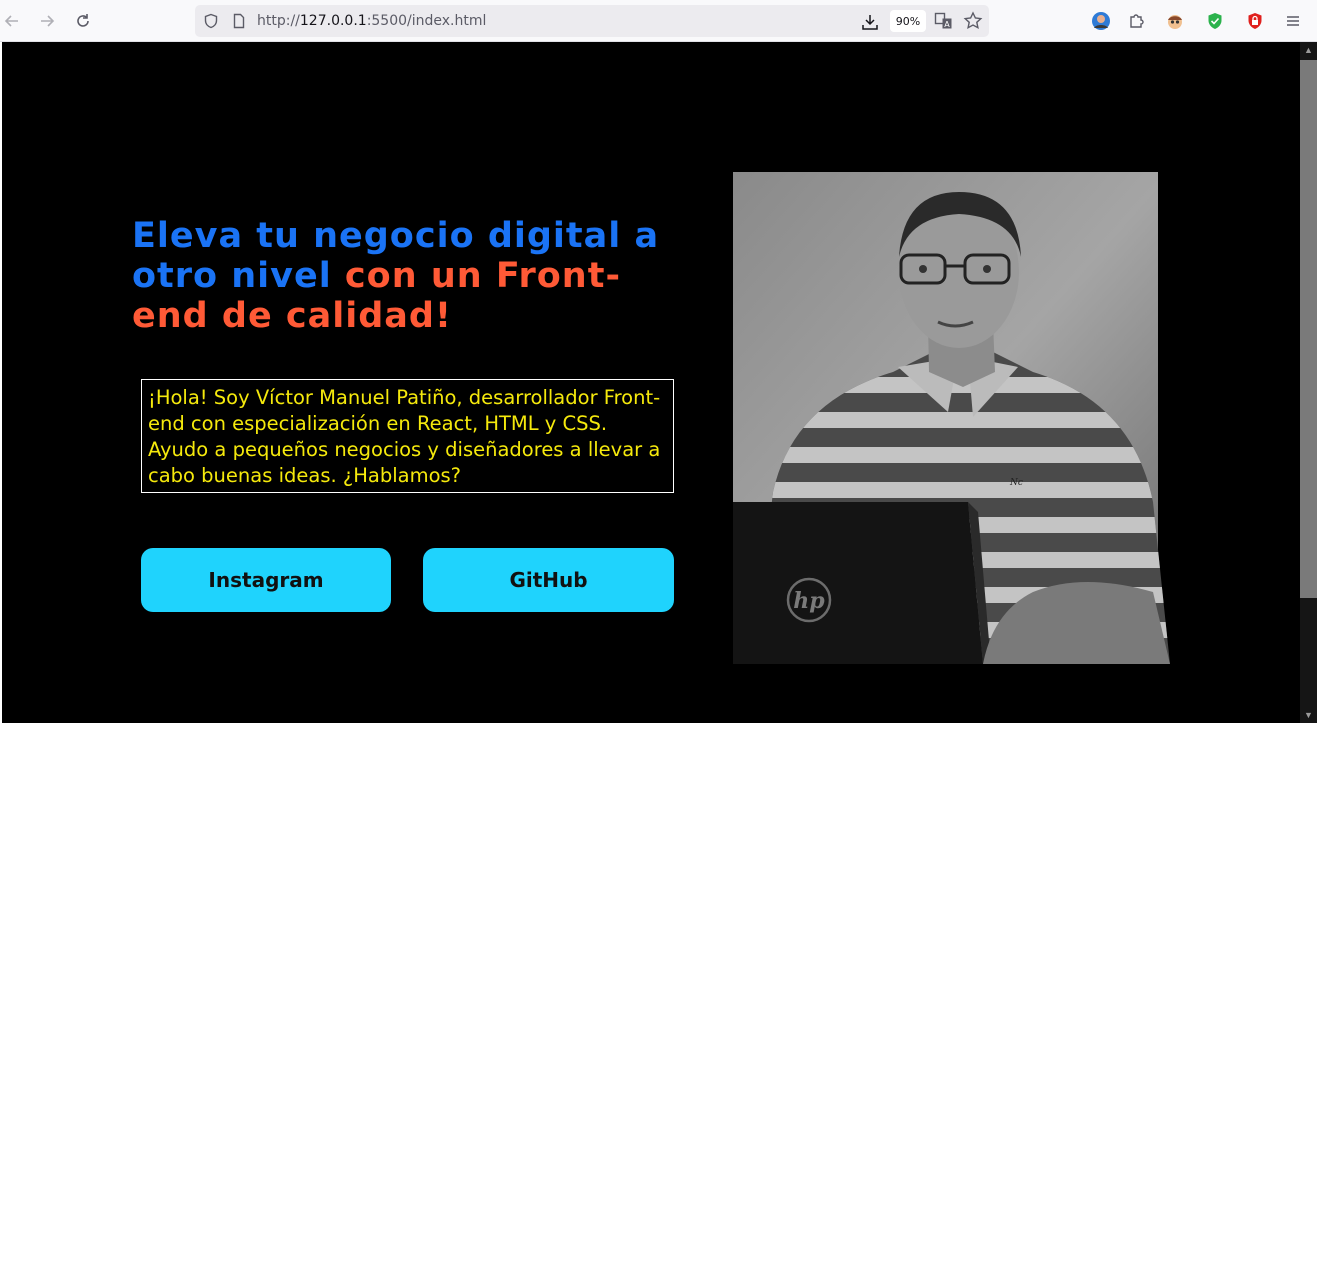 This screenshot has height=1282, width=1317. I want to click on green-shield-icon, so click(1215, 21).